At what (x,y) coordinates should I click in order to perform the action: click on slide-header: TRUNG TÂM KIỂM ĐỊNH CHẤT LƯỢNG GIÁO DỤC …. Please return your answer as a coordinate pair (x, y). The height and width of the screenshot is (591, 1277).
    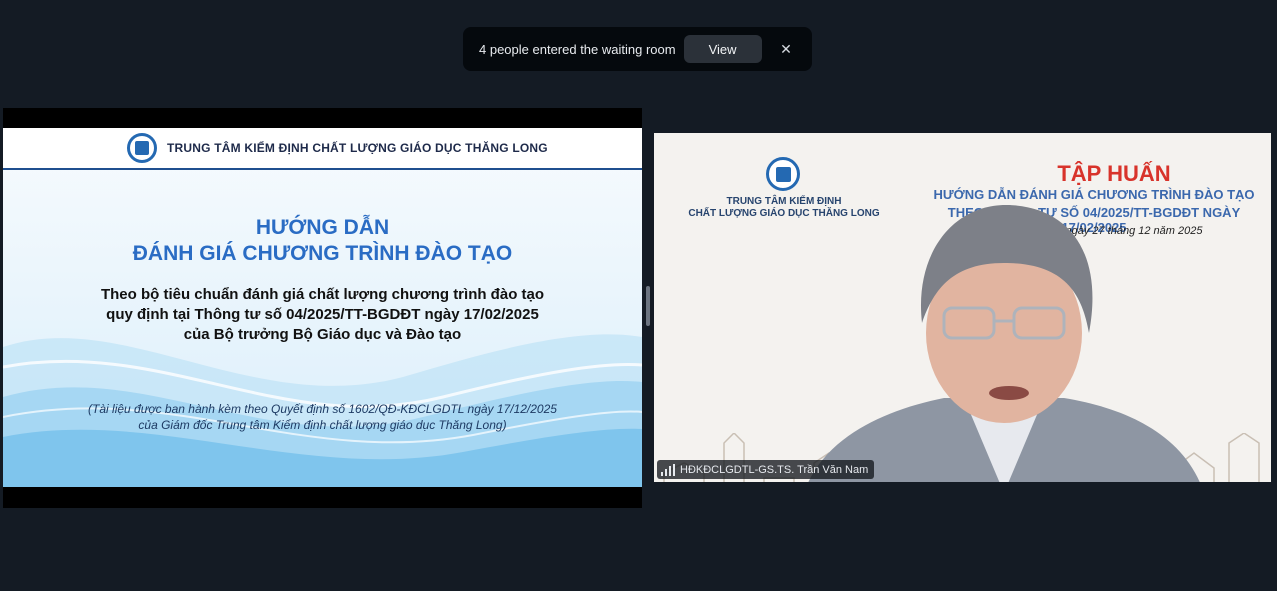
    Looking at the image, I should click on (322, 149).